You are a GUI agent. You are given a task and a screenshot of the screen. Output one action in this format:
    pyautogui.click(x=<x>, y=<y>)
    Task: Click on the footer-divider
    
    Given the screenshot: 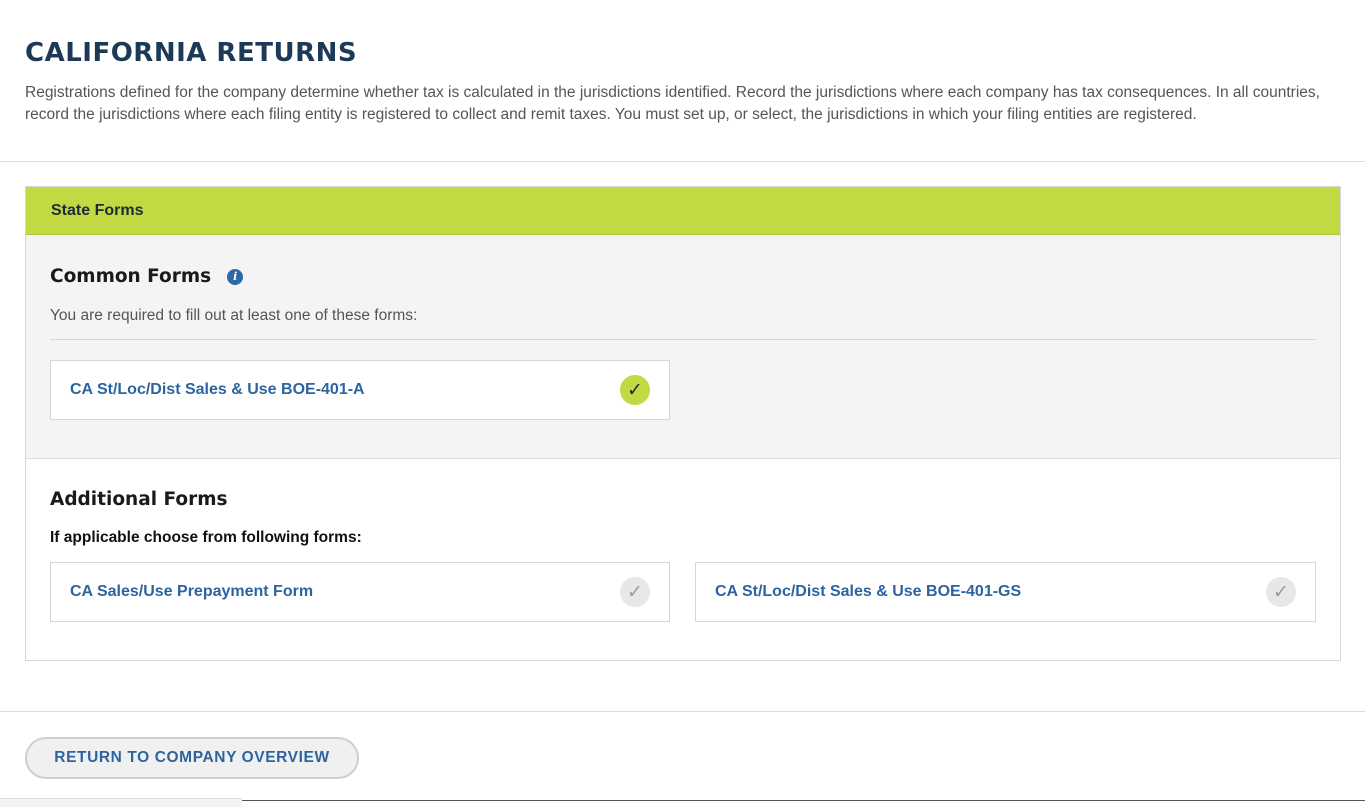 What is the action you would take?
    pyautogui.click(x=682, y=711)
    